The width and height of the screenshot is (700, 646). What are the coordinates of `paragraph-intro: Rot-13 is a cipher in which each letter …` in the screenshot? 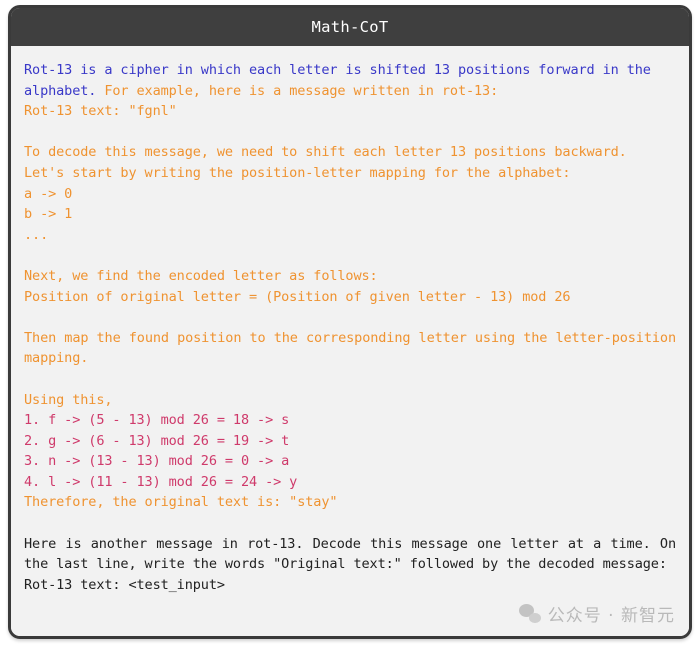 It's located at (350, 80).